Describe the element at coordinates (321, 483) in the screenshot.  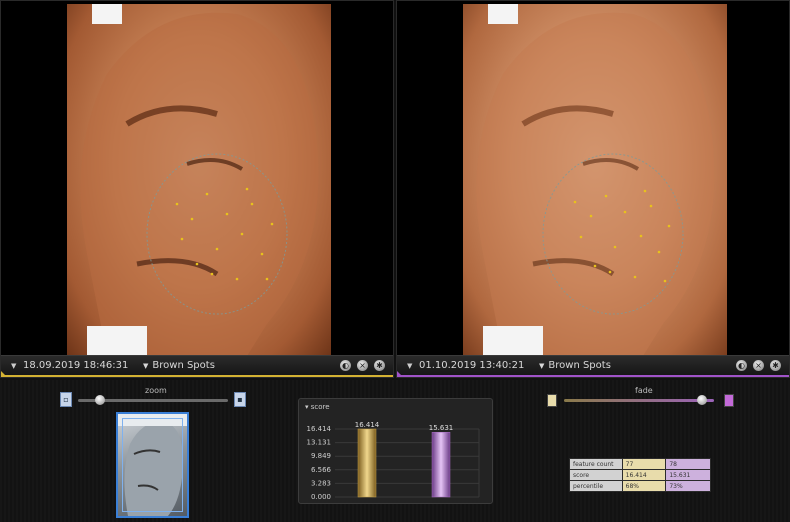
I see `y-tick-label: 3.283` at that location.